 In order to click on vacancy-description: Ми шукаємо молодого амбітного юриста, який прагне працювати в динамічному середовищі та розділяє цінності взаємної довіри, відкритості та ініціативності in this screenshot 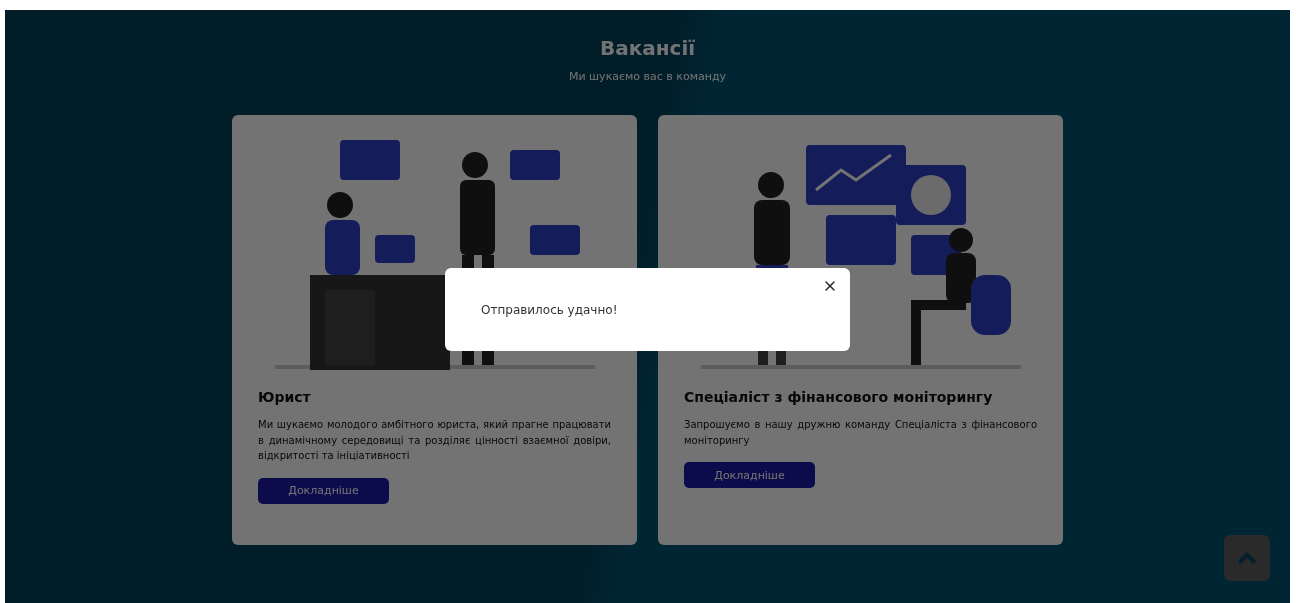, I will do `click(434, 440)`.